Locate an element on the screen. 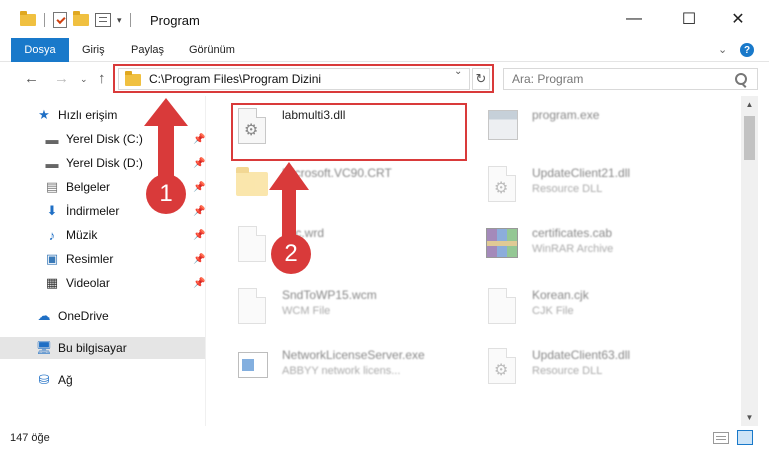  scroll-up-icon: ▲ is located at coordinates (749, 104).